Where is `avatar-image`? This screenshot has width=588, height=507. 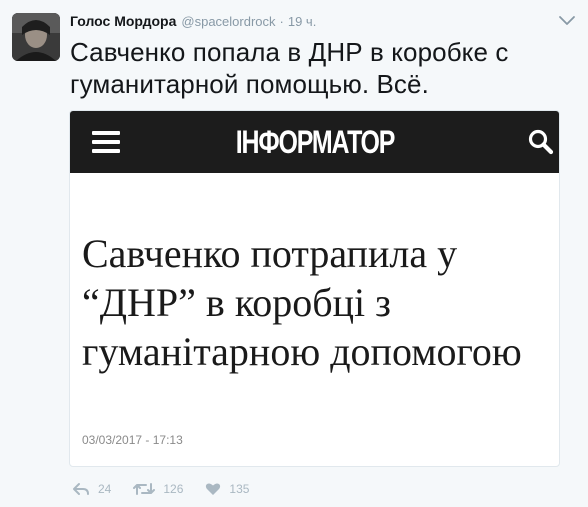 avatar-image is located at coordinates (36, 37).